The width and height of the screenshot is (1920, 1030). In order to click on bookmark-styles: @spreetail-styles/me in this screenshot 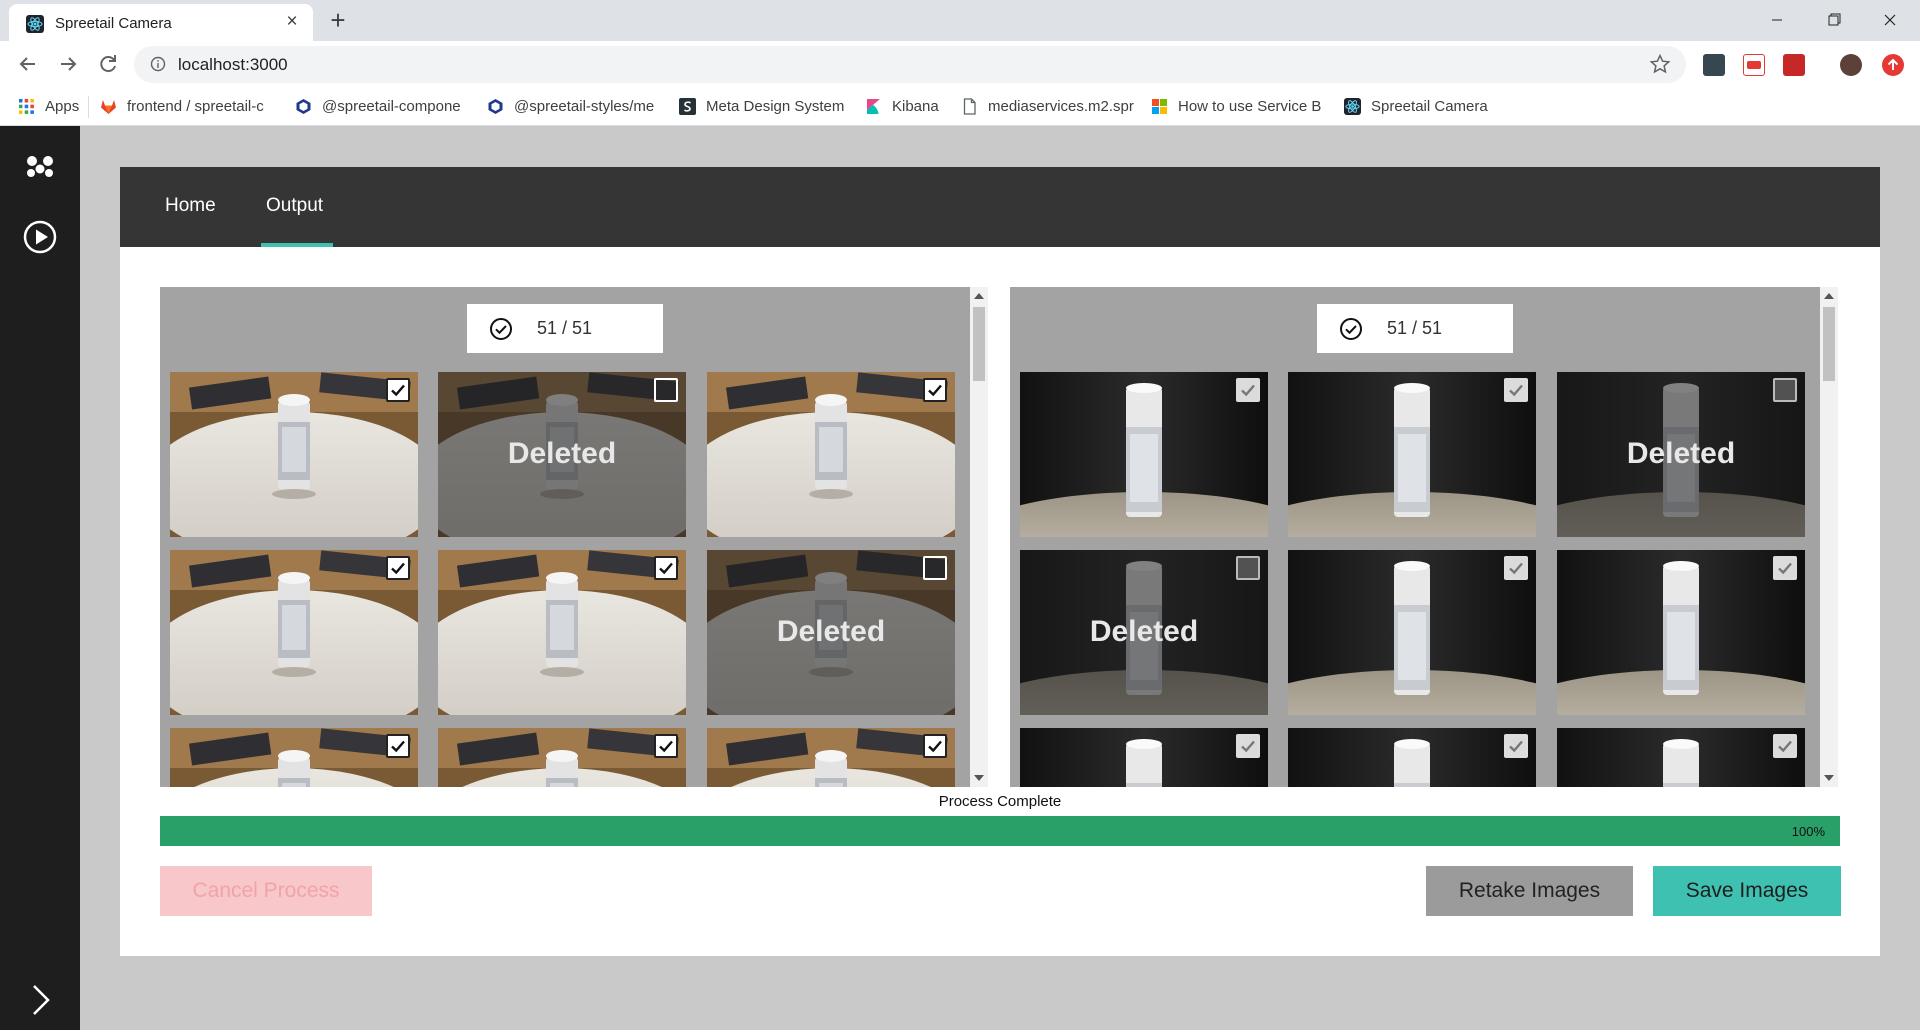, I will do `click(570, 106)`.